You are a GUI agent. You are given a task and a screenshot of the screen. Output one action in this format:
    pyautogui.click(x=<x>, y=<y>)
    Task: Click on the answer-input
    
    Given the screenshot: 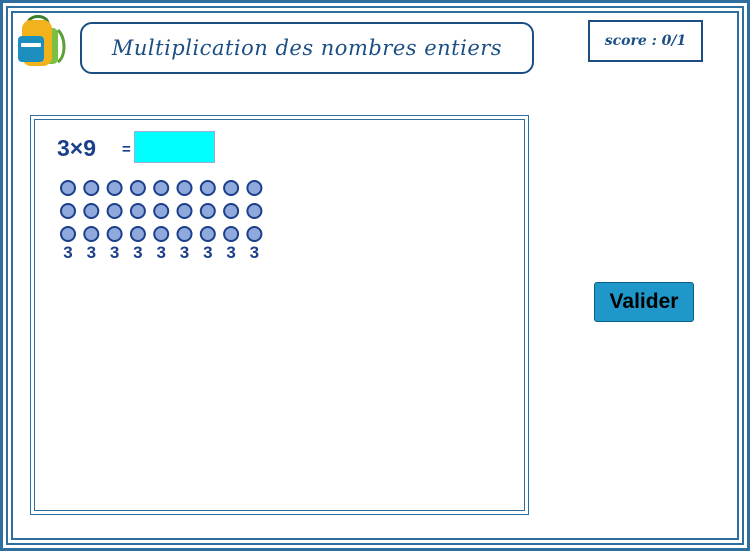 What is the action you would take?
    pyautogui.click(x=174, y=147)
    